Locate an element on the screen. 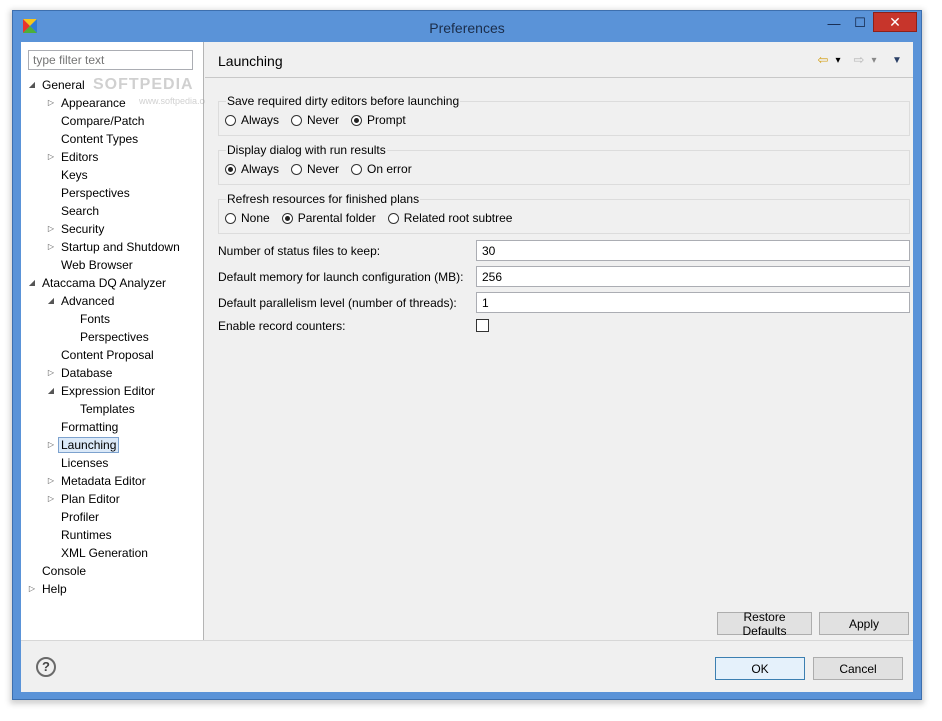  radio-refresh-parental-folder: Parental folder is located at coordinates (328, 218).